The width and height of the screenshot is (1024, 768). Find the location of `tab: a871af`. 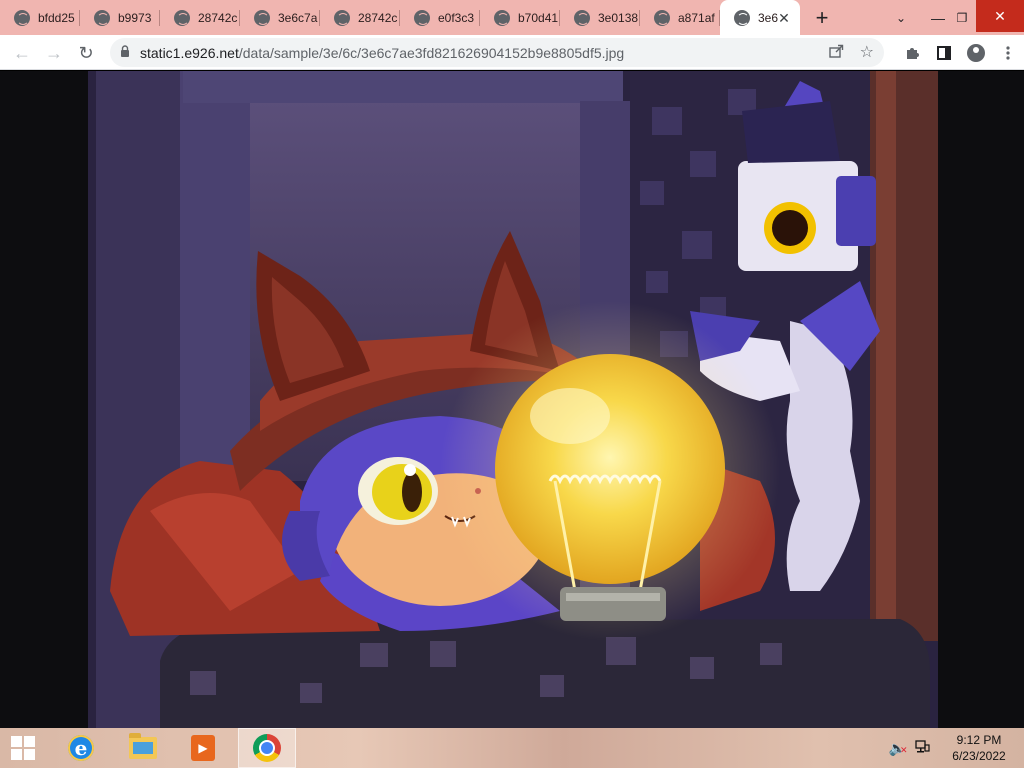

tab: a871af is located at coordinates (680, 17).